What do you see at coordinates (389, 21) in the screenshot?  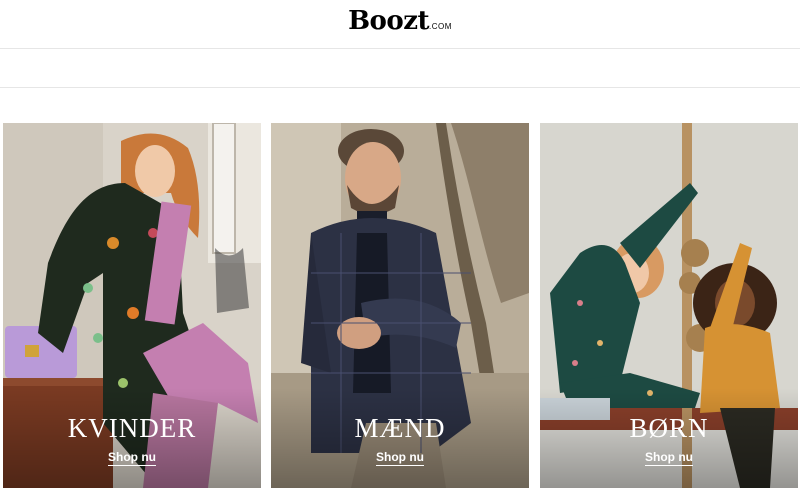 I see `logo-wordmark: Boozt` at bounding box center [389, 21].